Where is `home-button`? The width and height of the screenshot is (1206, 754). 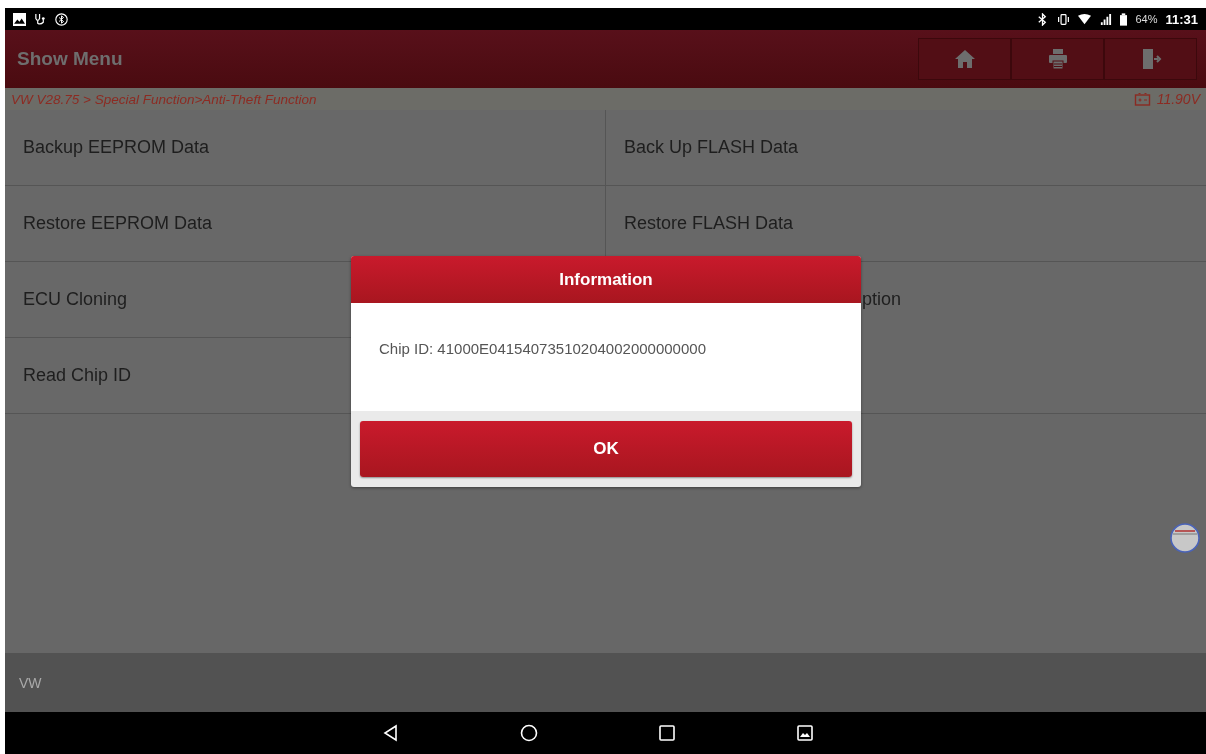 home-button is located at coordinates (964, 59).